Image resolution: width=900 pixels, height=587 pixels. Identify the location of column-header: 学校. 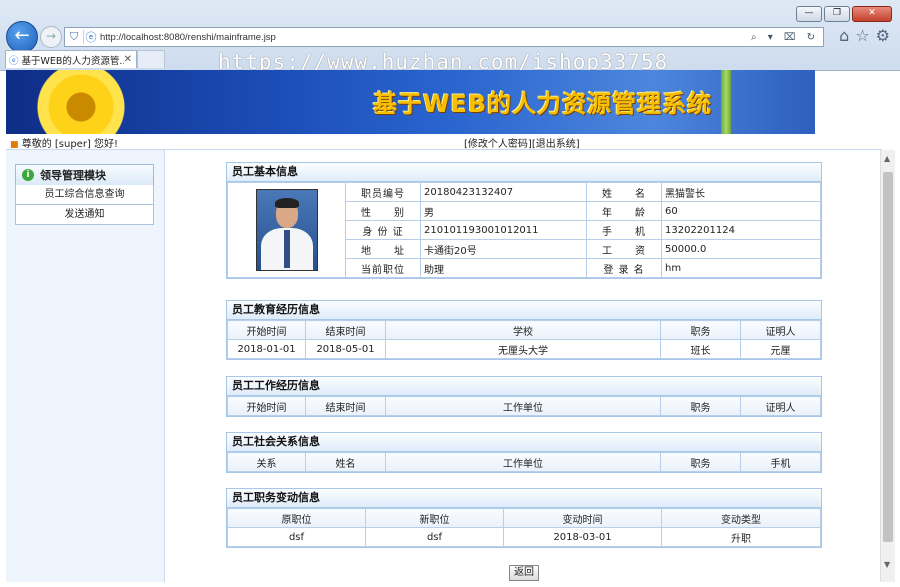
(523, 330).